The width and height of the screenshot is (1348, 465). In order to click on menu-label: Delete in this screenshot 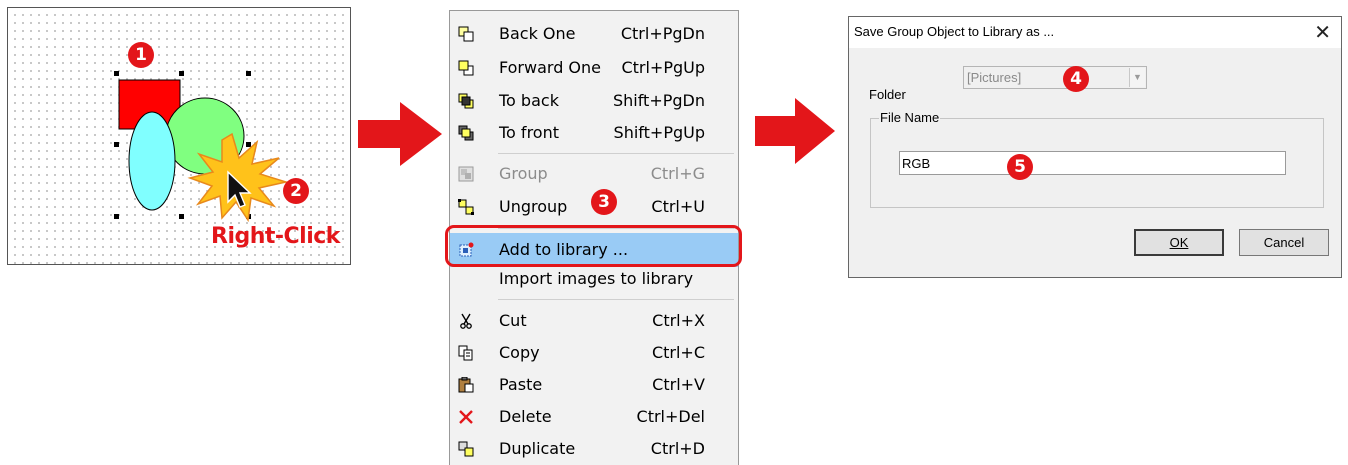, I will do `click(525, 416)`.